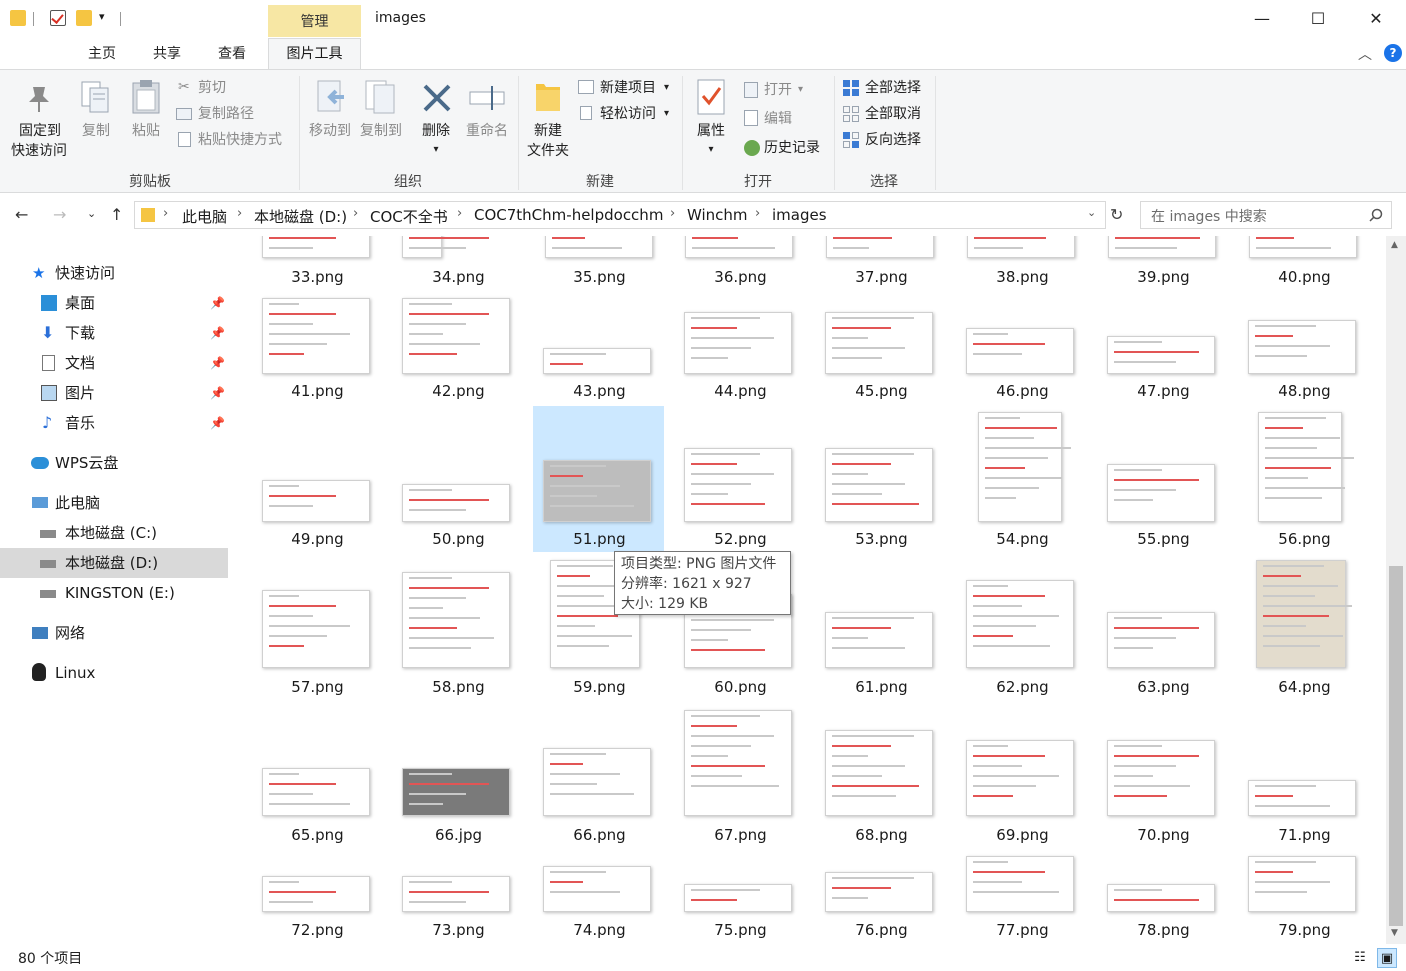 The image size is (1406, 971). I want to click on breadcrumb-coc: COC不全书, so click(409, 216).